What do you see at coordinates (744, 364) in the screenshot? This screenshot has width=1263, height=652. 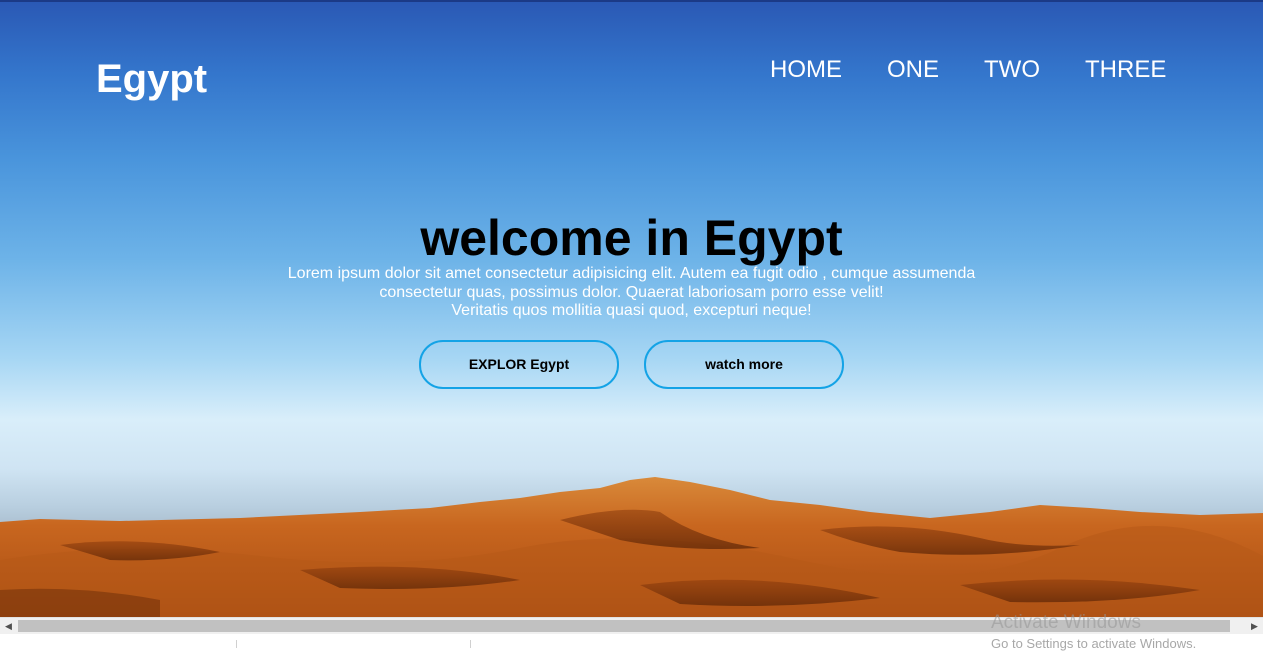 I see `watch-more-button: watch more` at bounding box center [744, 364].